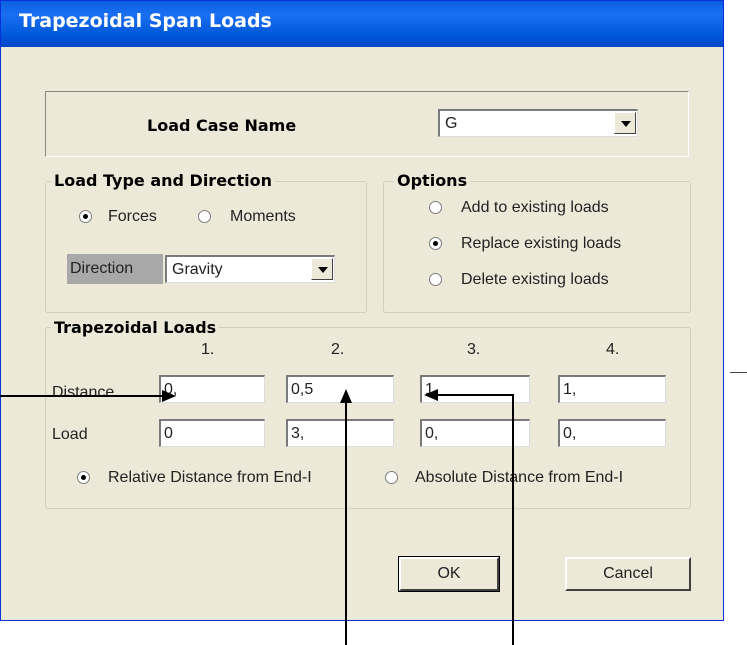 This screenshot has width=747, height=645. I want to click on trapezoidal-legend: Trapezoidal Loads, so click(135, 328).